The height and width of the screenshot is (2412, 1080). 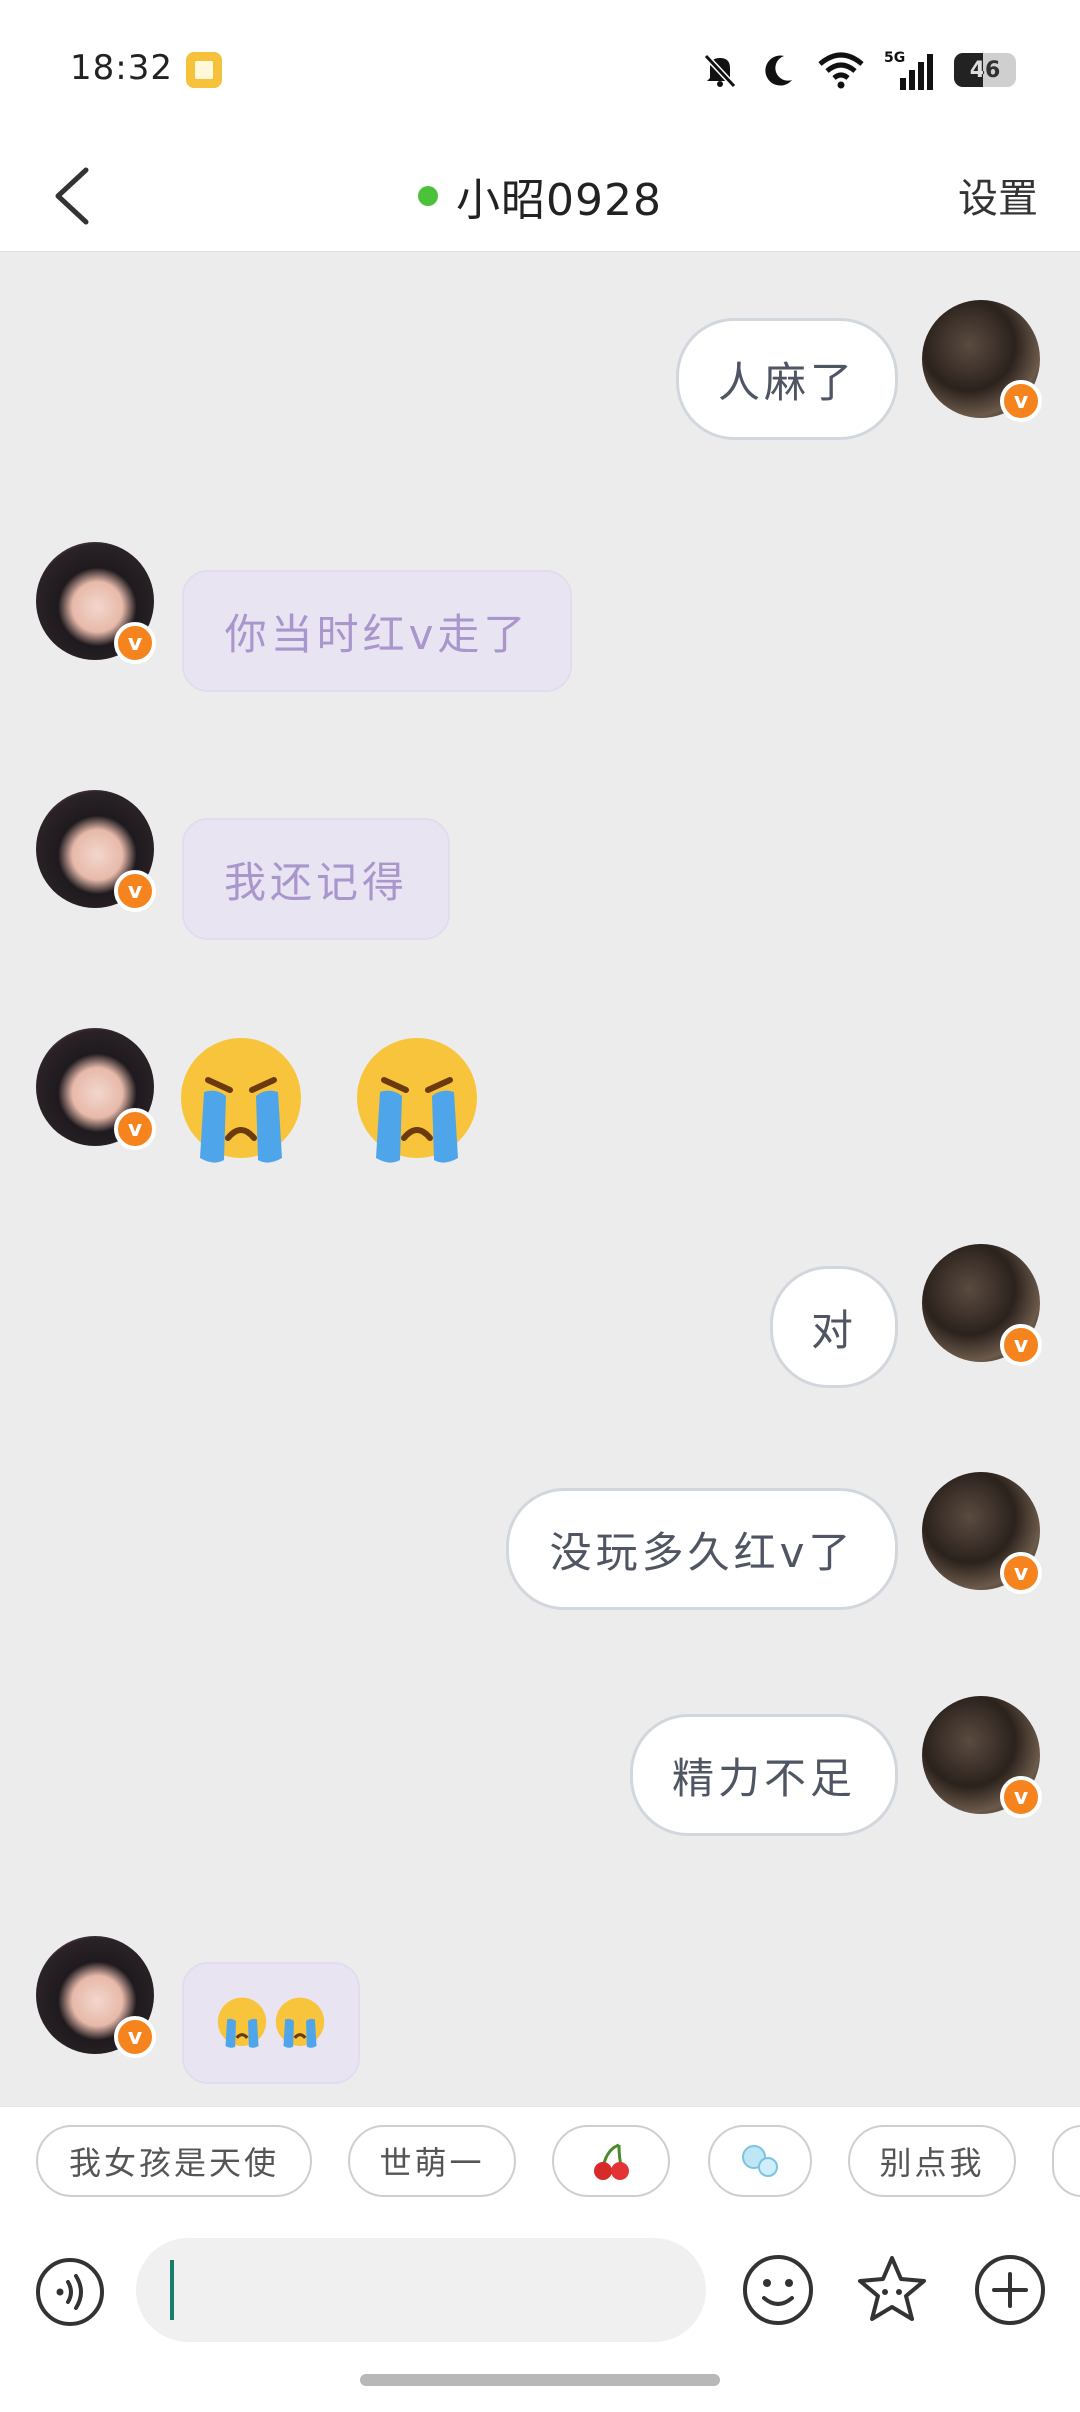 What do you see at coordinates (833, 1330) in the screenshot?
I see `message-text: 对` at bounding box center [833, 1330].